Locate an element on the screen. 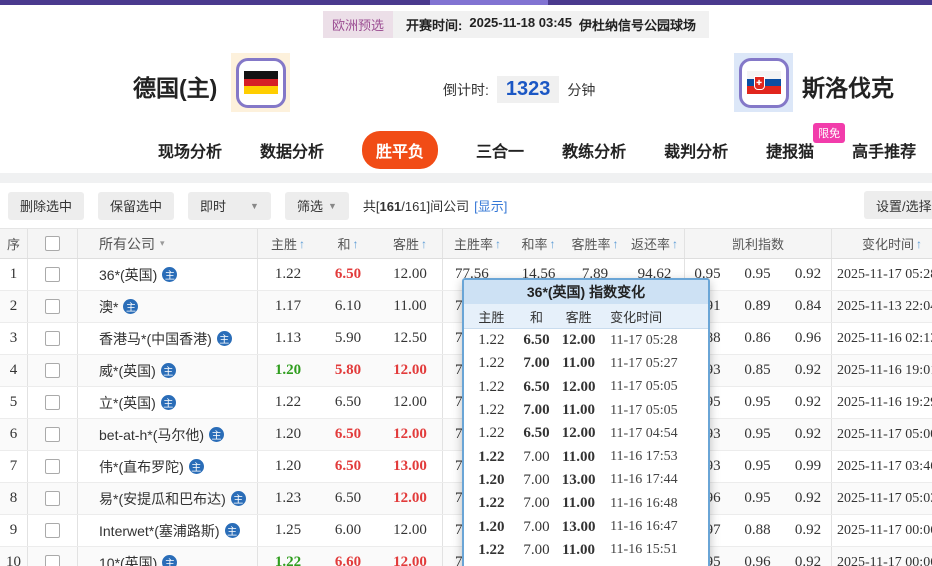 This screenshot has width=932, height=566. col-header-draw-rate: 和率 ↑ is located at coordinates (538, 243).